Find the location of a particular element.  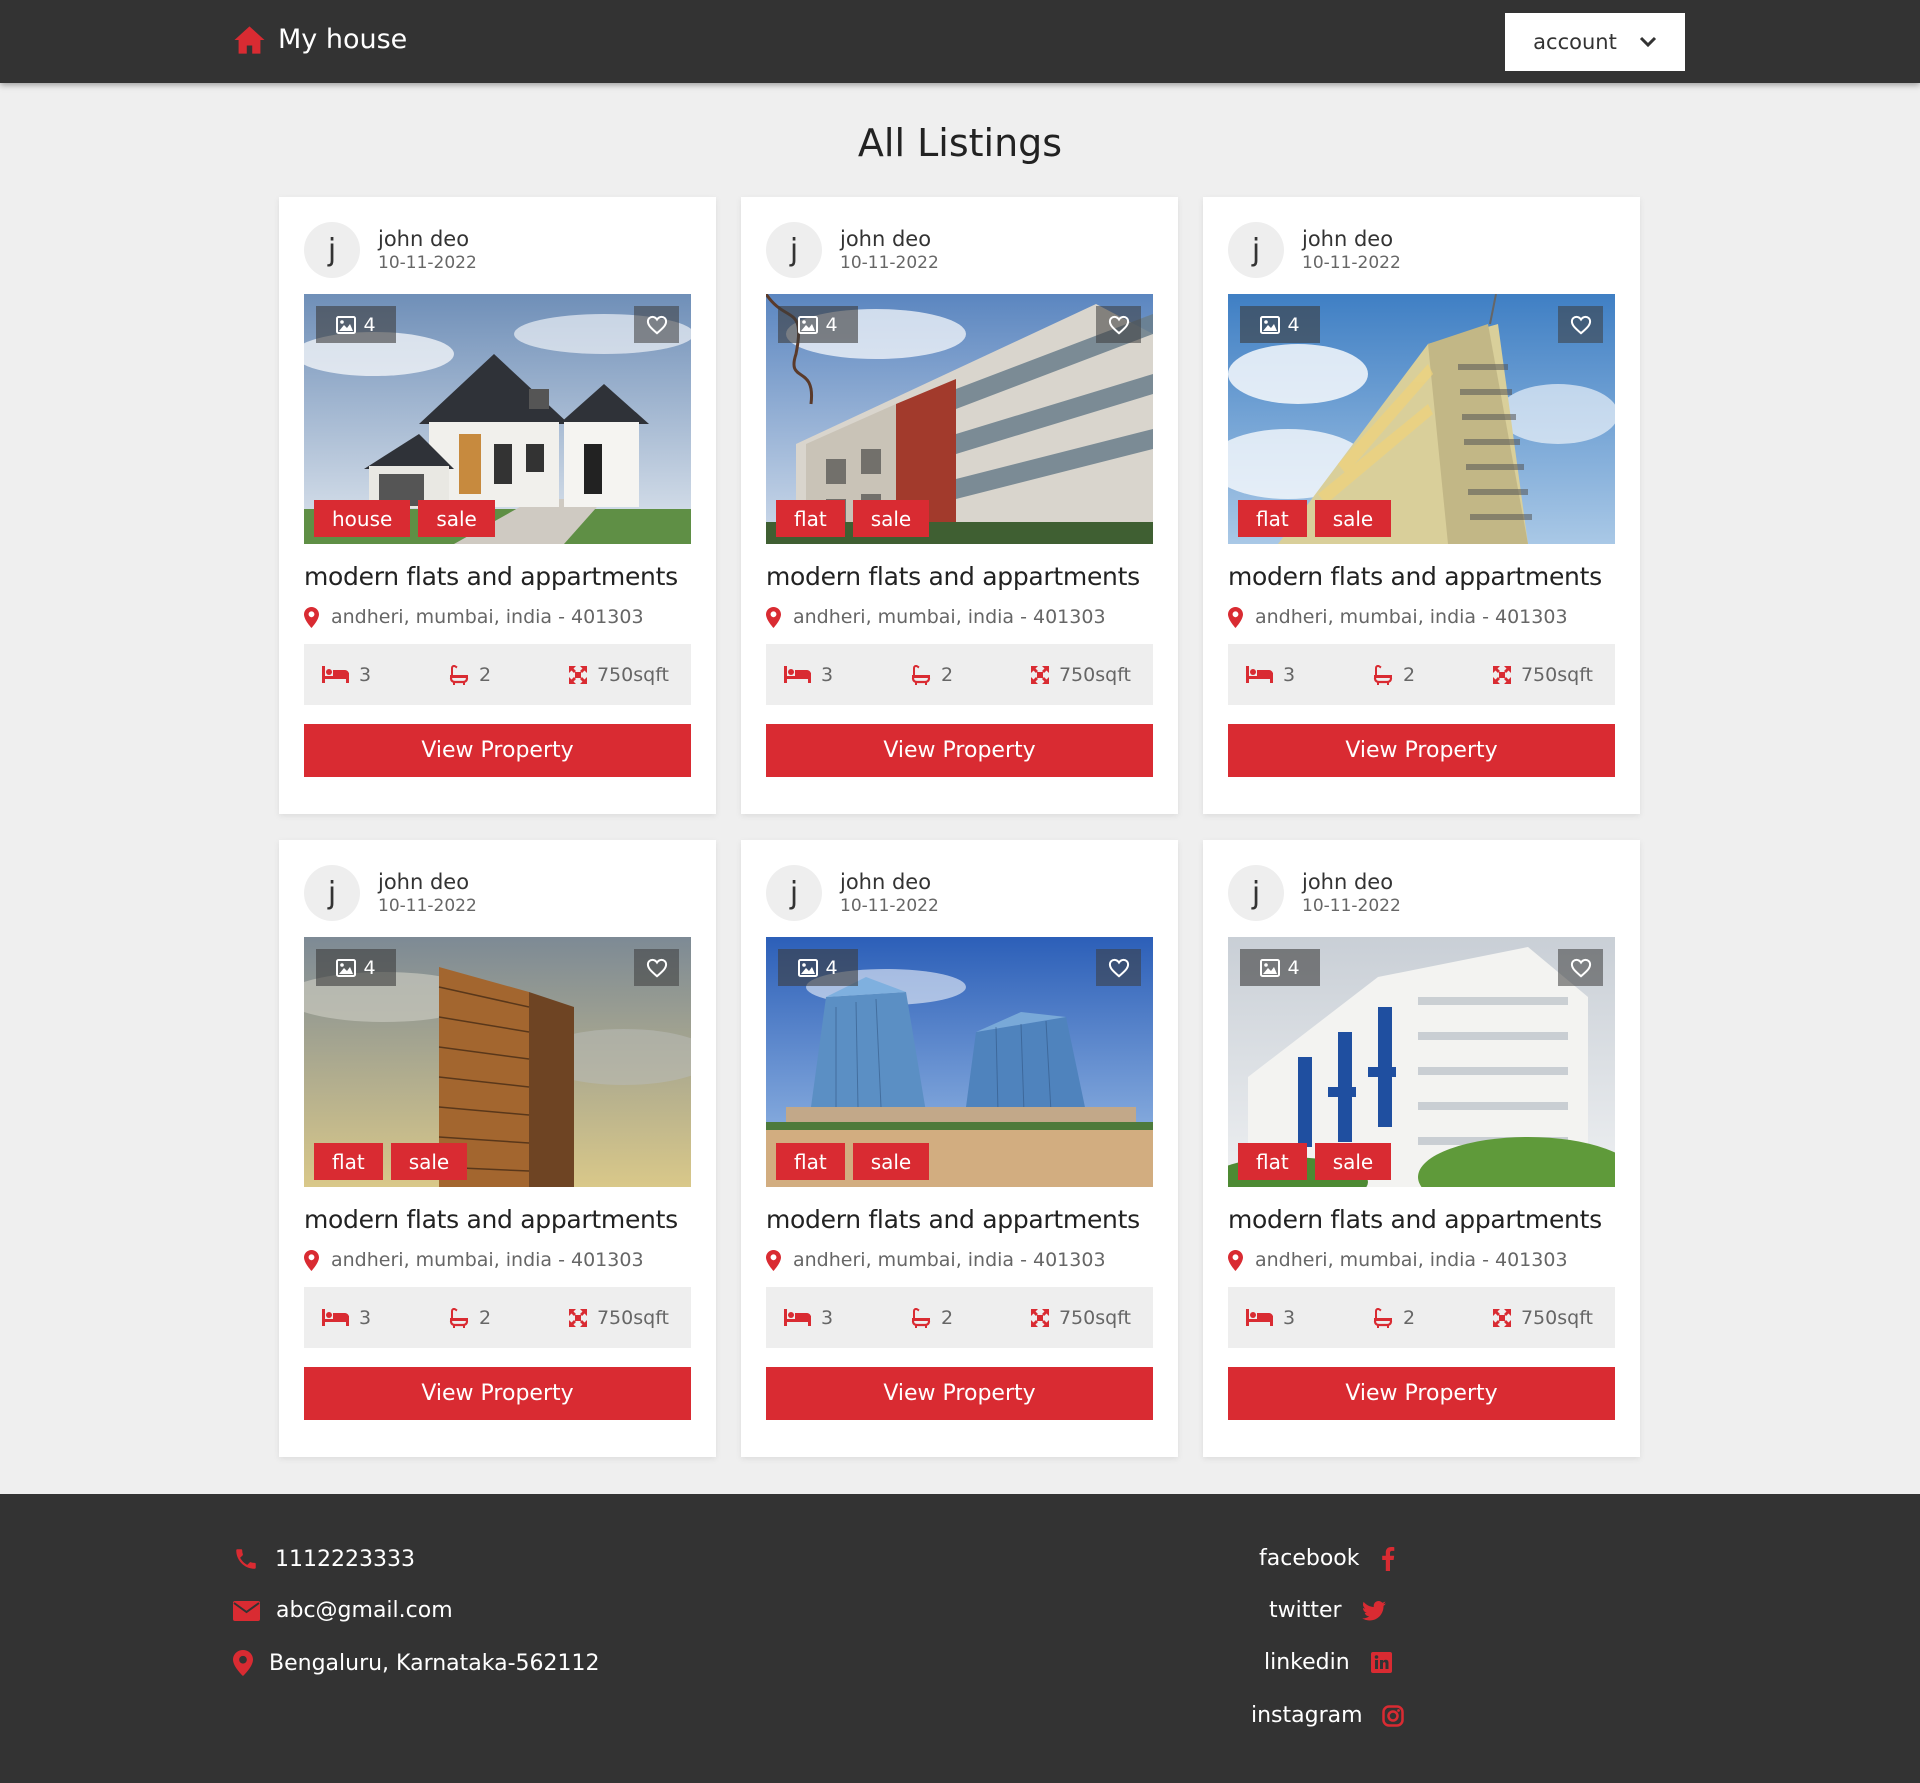

twitter-icon is located at coordinates (1373, 1610).